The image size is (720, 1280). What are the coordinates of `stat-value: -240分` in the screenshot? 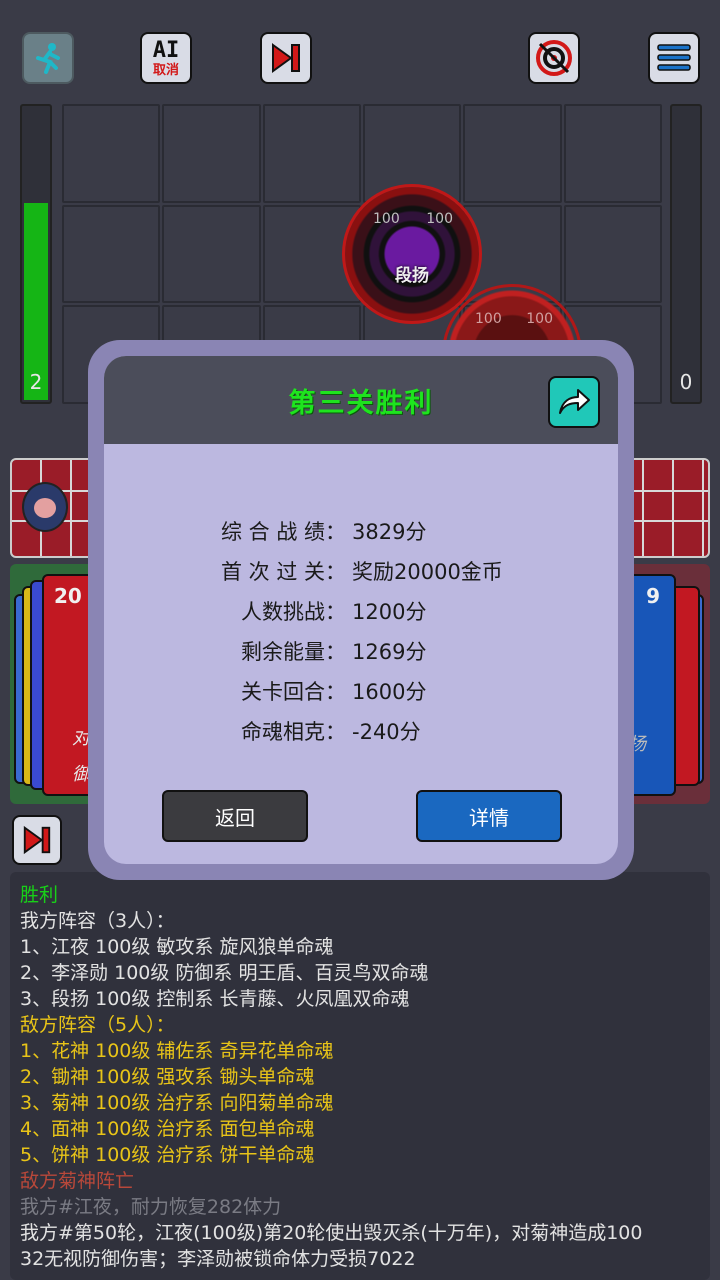 It's located at (386, 732).